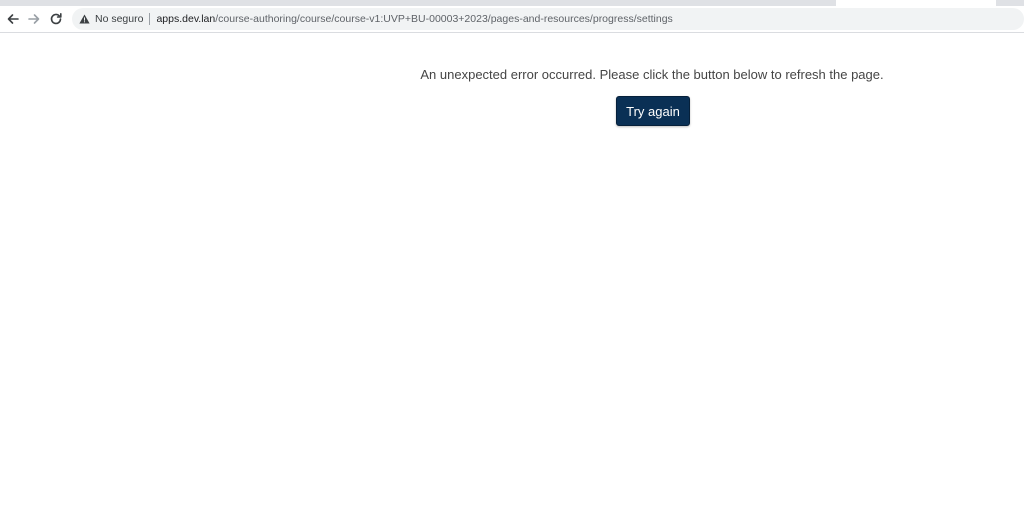 The width and height of the screenshot is (1024, 520). What do you see at coordinates (84, 19) in the screenshot?
I see `warning-triangle-icon` at bounding box center [84, 19].